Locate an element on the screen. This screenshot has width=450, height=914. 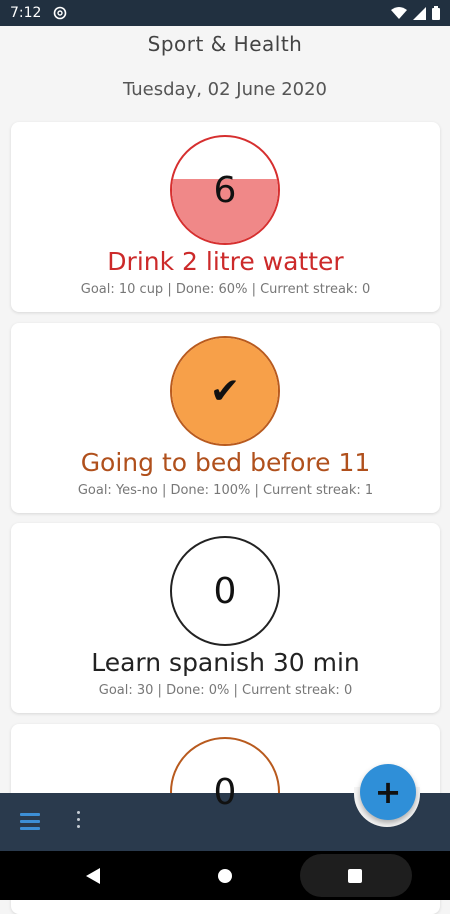
habit-progress-circle: ✔ is located at coordinates (225, 391).